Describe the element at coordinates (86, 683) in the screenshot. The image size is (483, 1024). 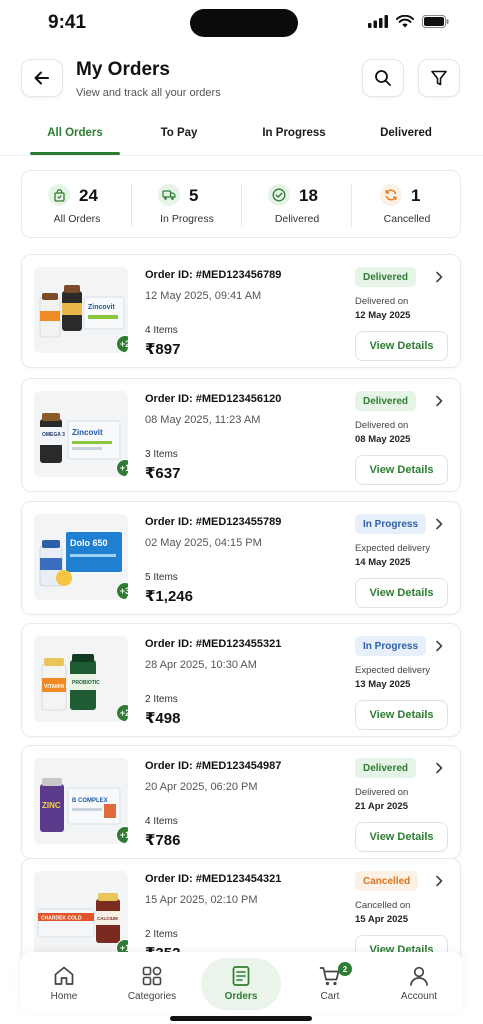
I see `product-label: PROBIOTIC` at that location.